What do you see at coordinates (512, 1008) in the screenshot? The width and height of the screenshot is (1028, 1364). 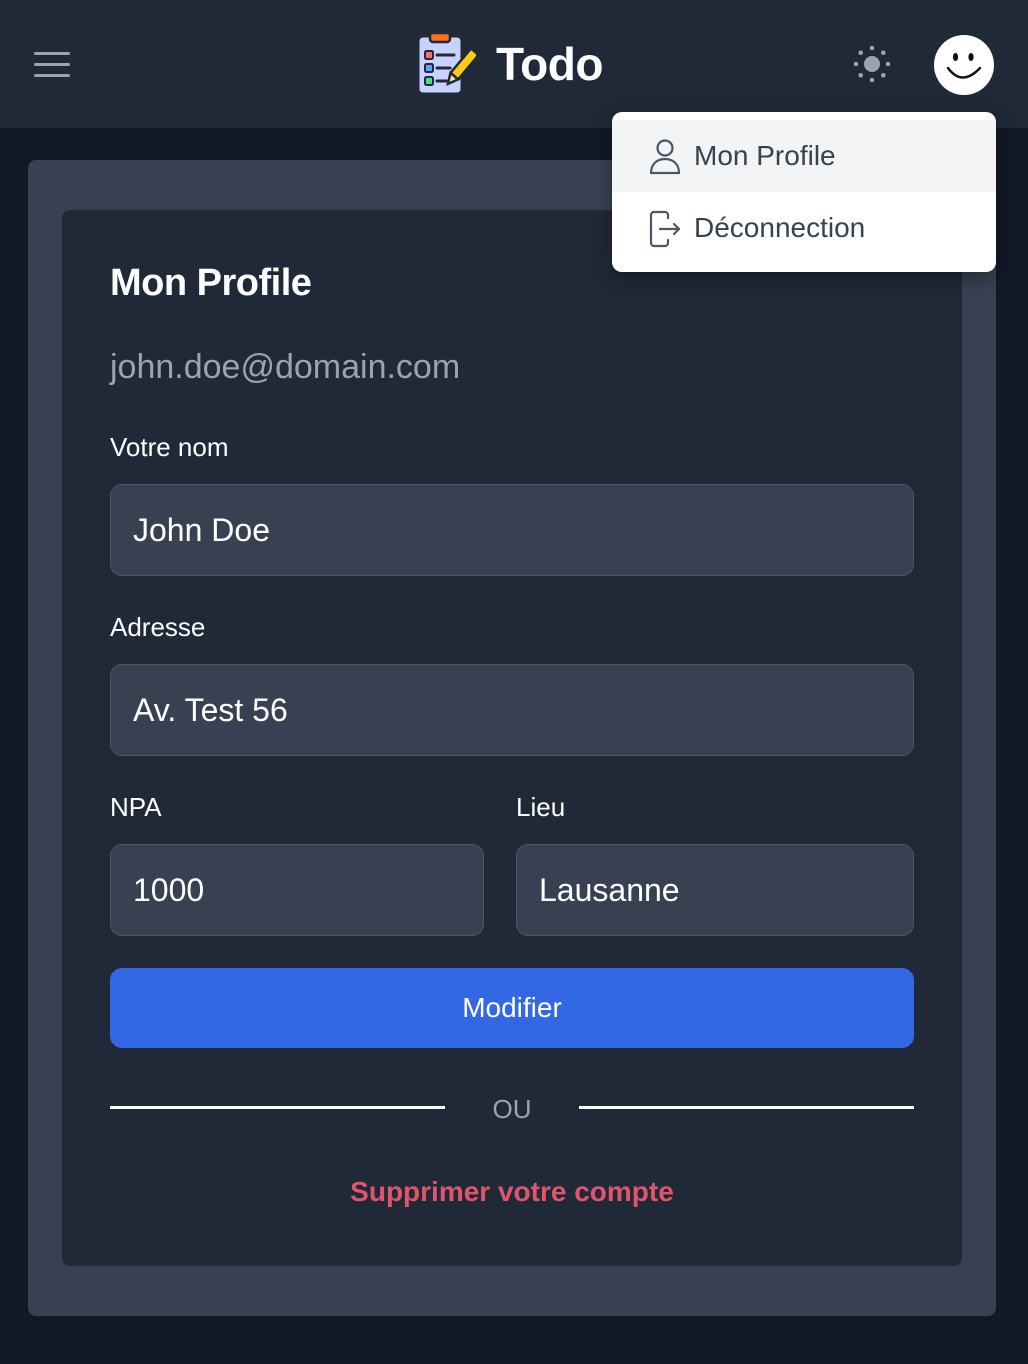 I see `modify-button: Modifier` at bounding box center [512, 1008].